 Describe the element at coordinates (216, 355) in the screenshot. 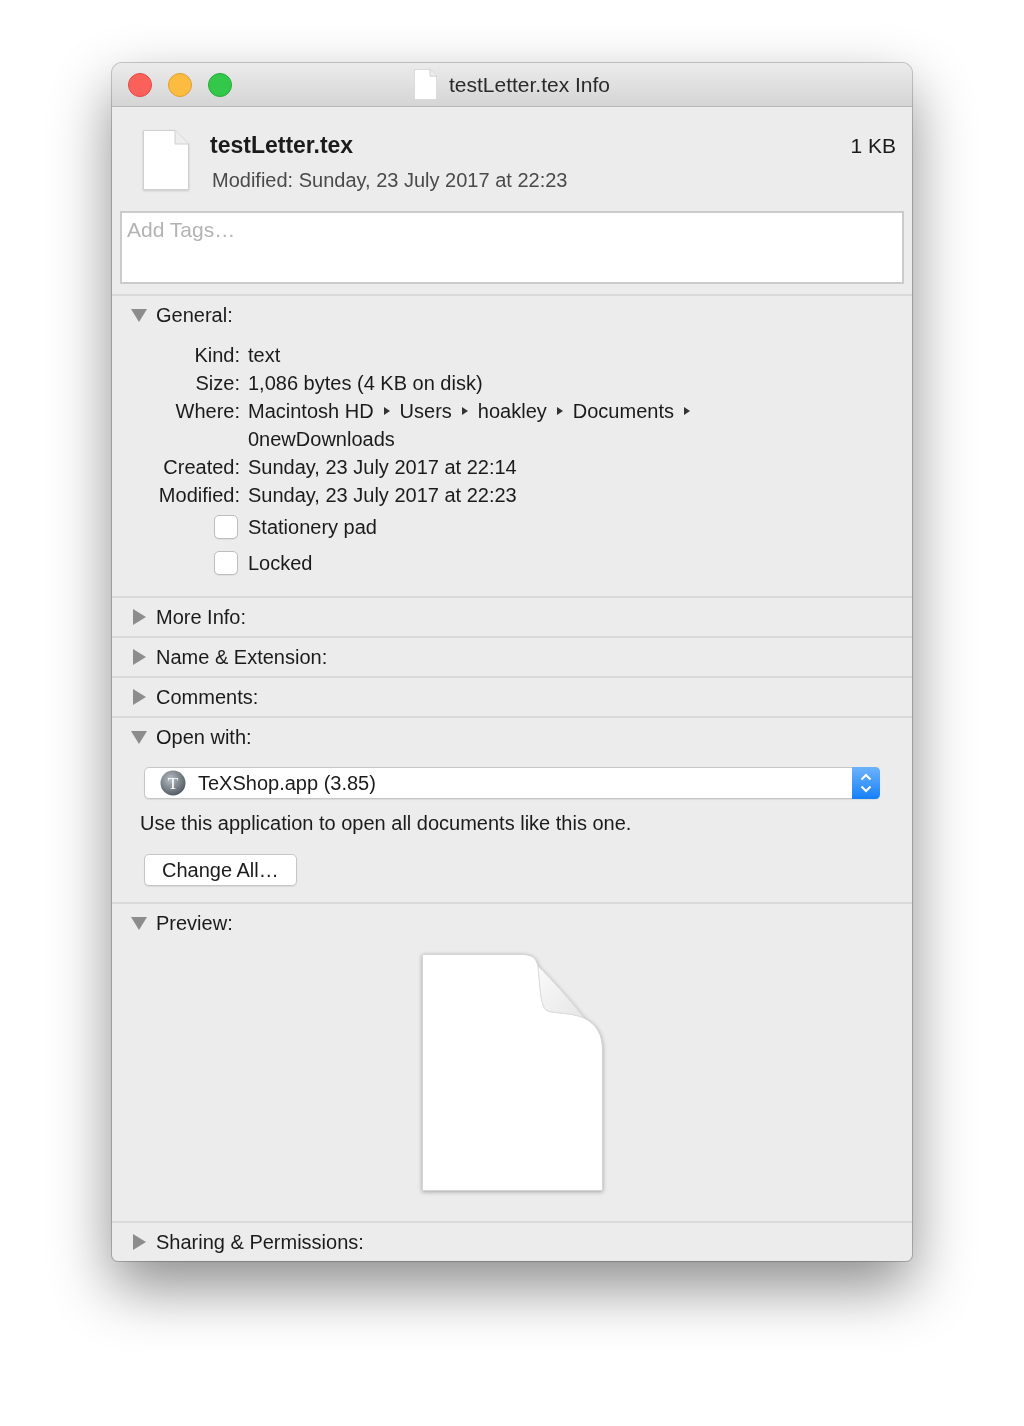

I see `field-label: Kind:` at that location.